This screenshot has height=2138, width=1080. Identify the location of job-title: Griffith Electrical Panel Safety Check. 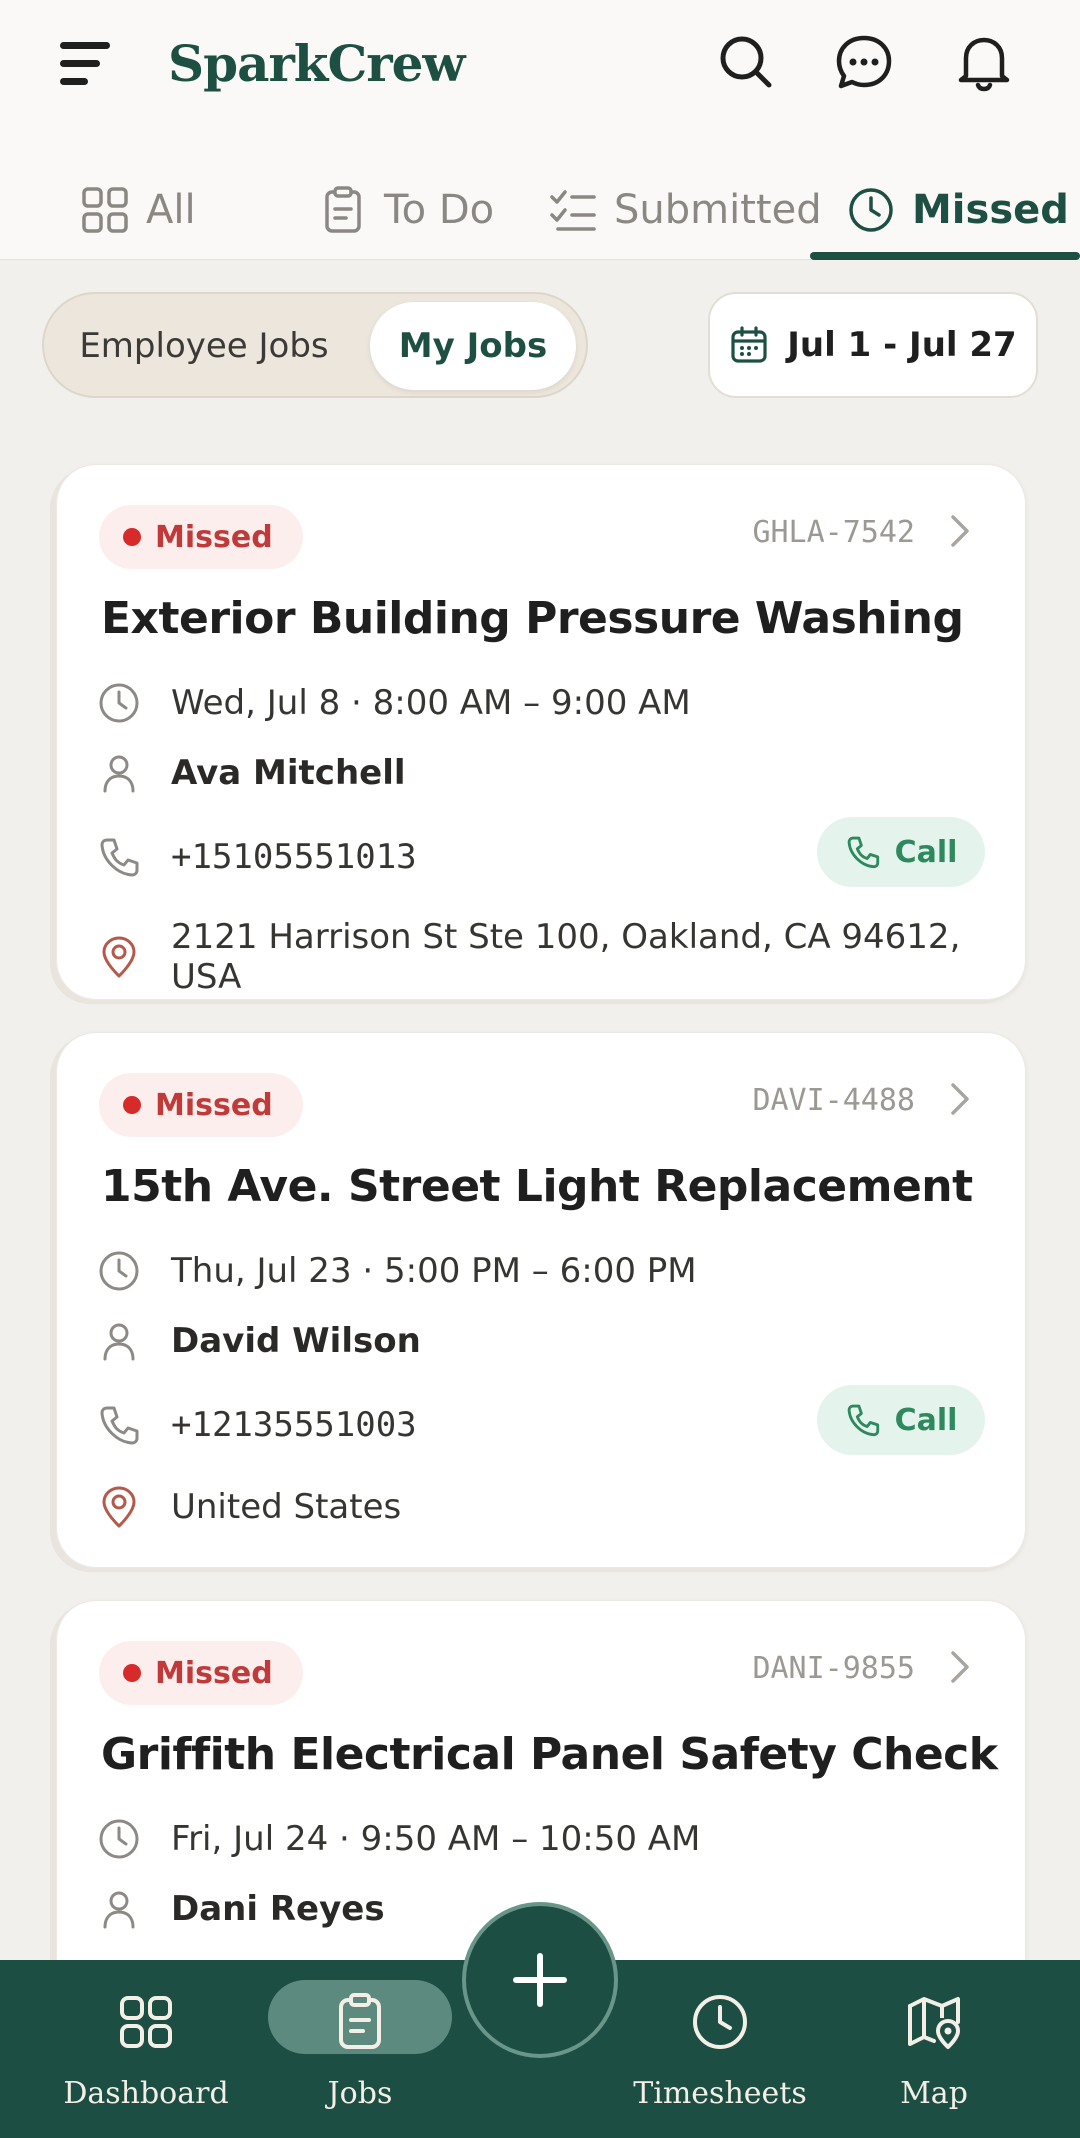
(549, 1754).